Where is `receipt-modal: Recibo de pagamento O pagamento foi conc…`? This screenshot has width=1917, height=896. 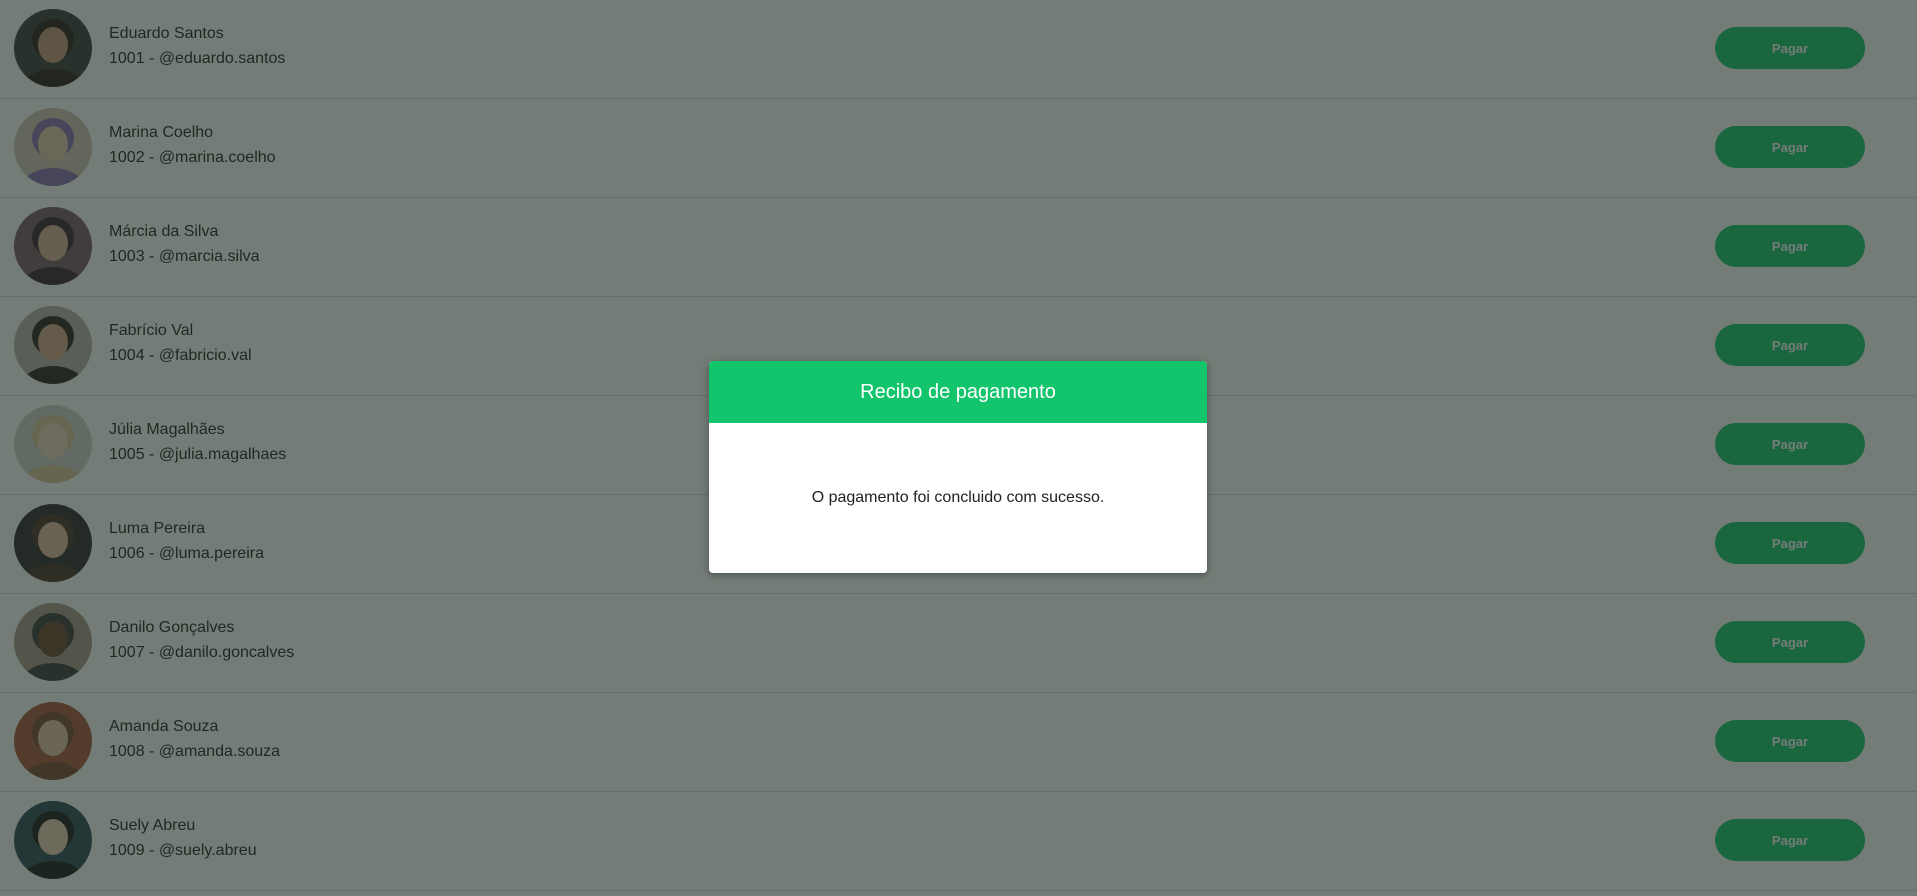
receipt-modal: Recibo de pagamento O pagamento foi conc… is located at coordinates (958, 467).